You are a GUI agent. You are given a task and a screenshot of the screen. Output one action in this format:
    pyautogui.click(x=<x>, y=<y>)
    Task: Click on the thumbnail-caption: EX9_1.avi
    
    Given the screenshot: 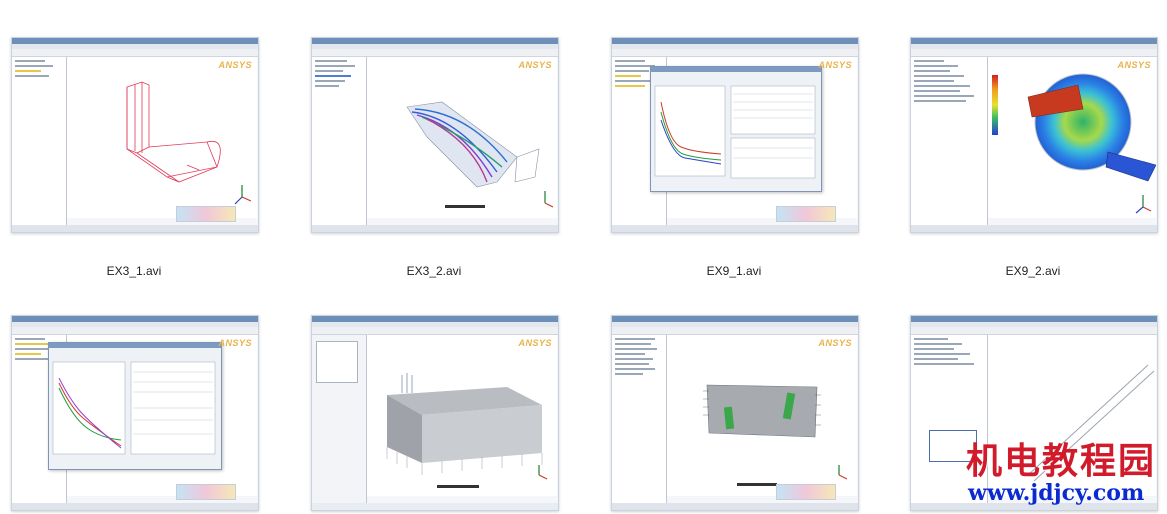 What is the action you would take?
    pyautogui.click(x=734, y=271)
    